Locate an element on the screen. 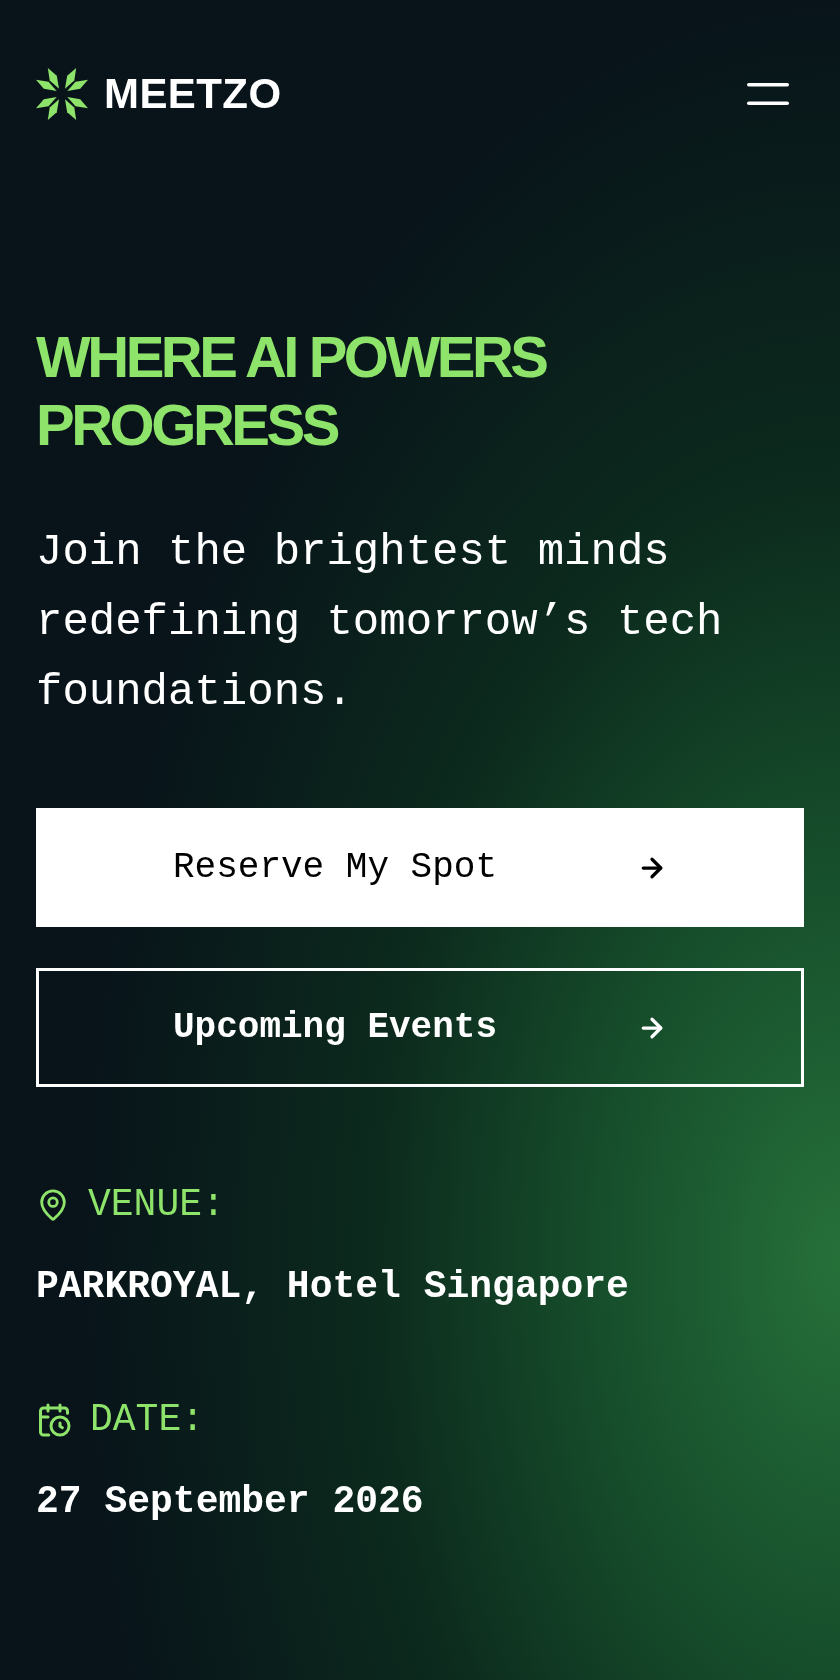  detail-label: DATE: is located at coordinates (147, 1420).